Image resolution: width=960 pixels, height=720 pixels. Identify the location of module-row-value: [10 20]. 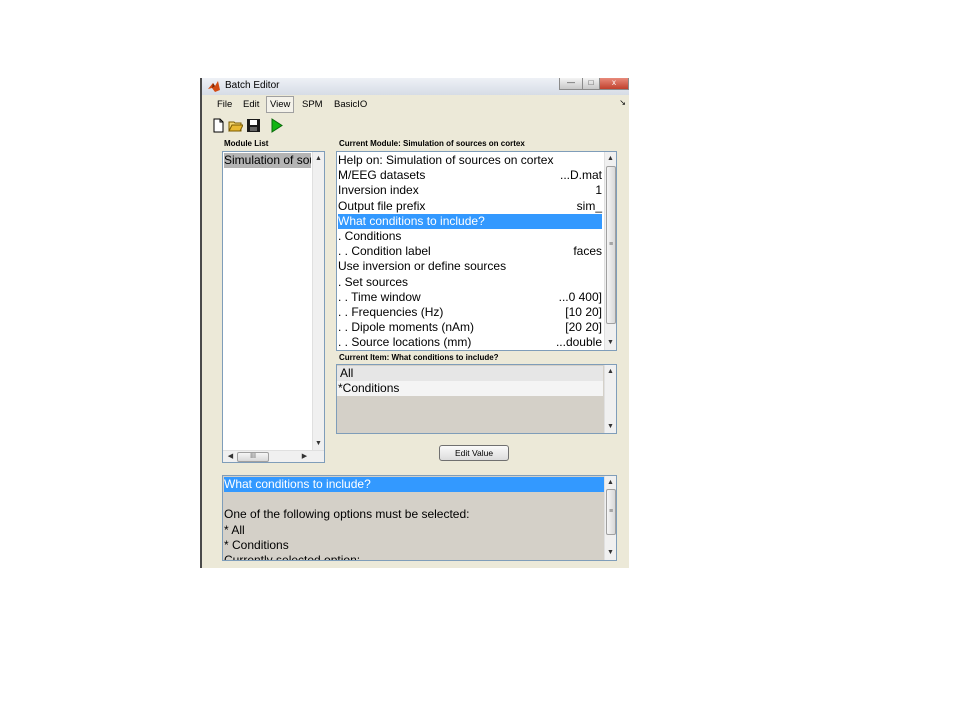
(583, 312).